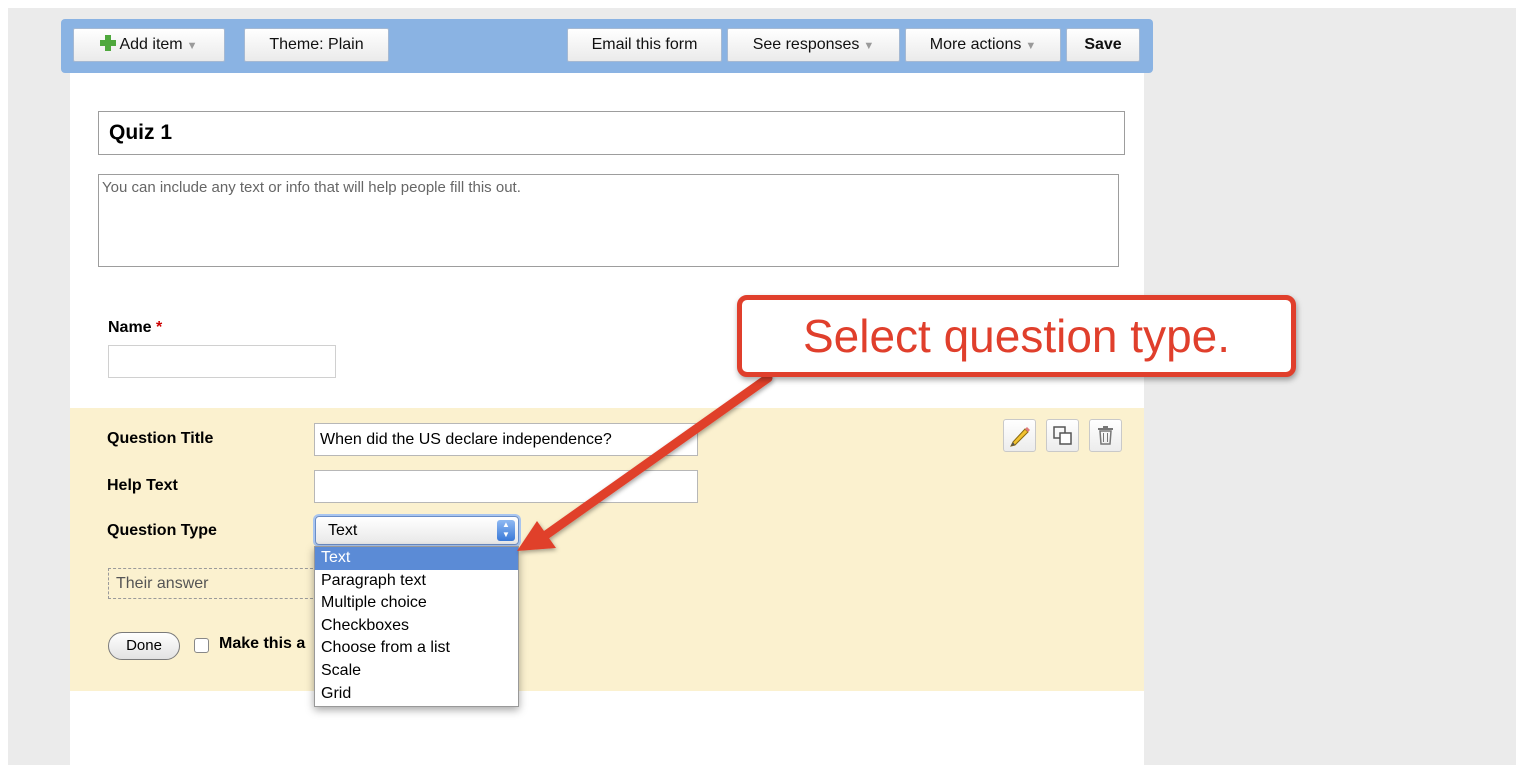  What do you see at coordinates (416, 603) in the screenshot?
I see `option-multiple-choice: Multiple choice` at bounding box center [416, 603].